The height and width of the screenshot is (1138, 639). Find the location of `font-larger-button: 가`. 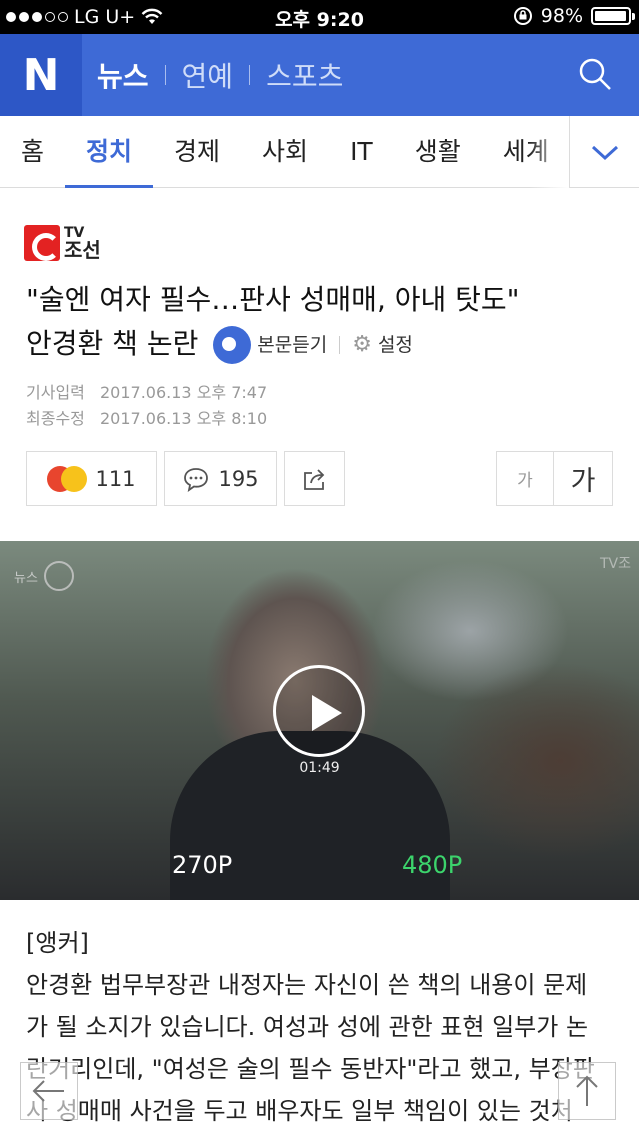

font-larger-button: 가 is located at coordinates (583, 478).